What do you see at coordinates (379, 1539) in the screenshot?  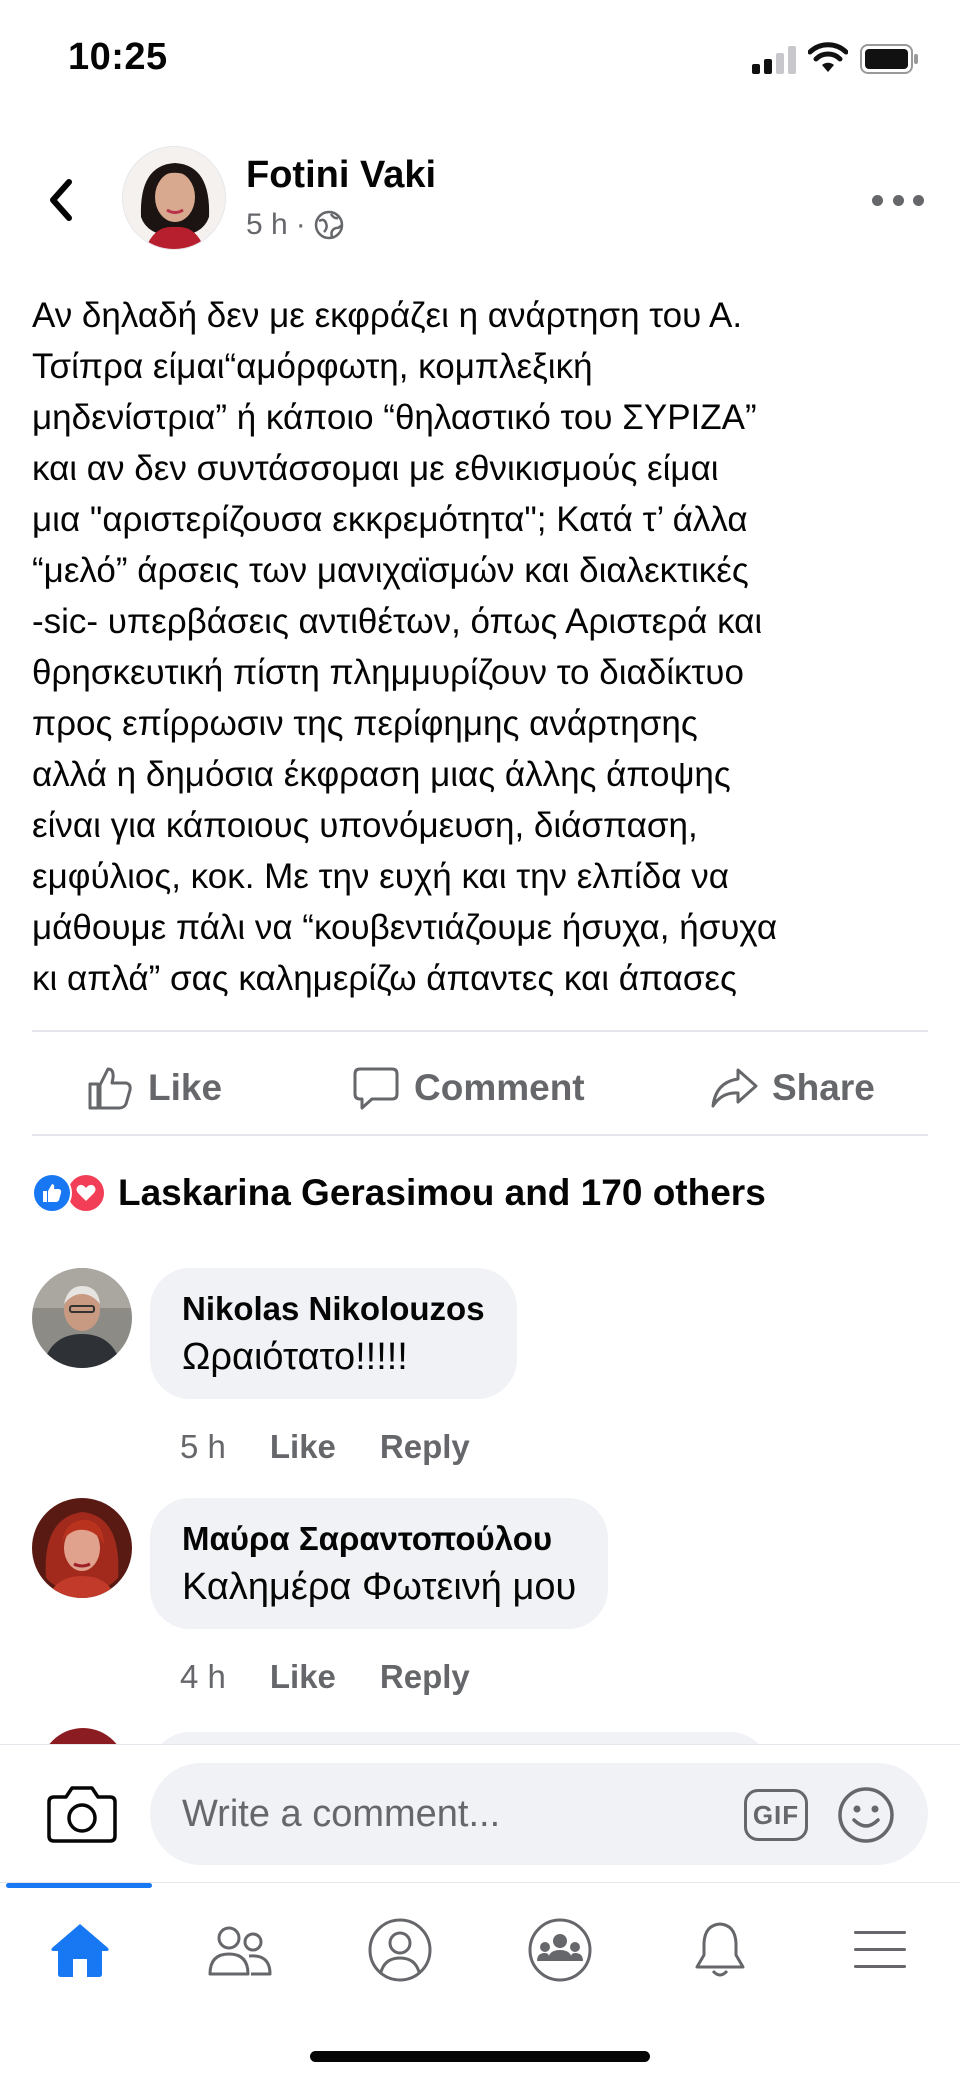 I see `commenter-name: Μαύρα Σαραντοπούλου` at bounding box center [379, 1539].